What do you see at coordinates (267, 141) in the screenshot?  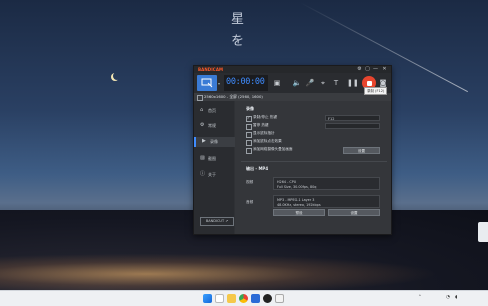 I see `option-label: 添加鼠标点击效果` at bounding box center [267, 141].